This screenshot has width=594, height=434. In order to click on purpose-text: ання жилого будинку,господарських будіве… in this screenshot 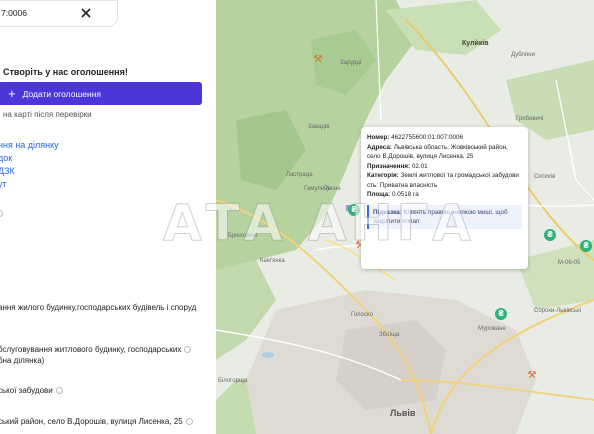, I will do `click(98, 307)`.